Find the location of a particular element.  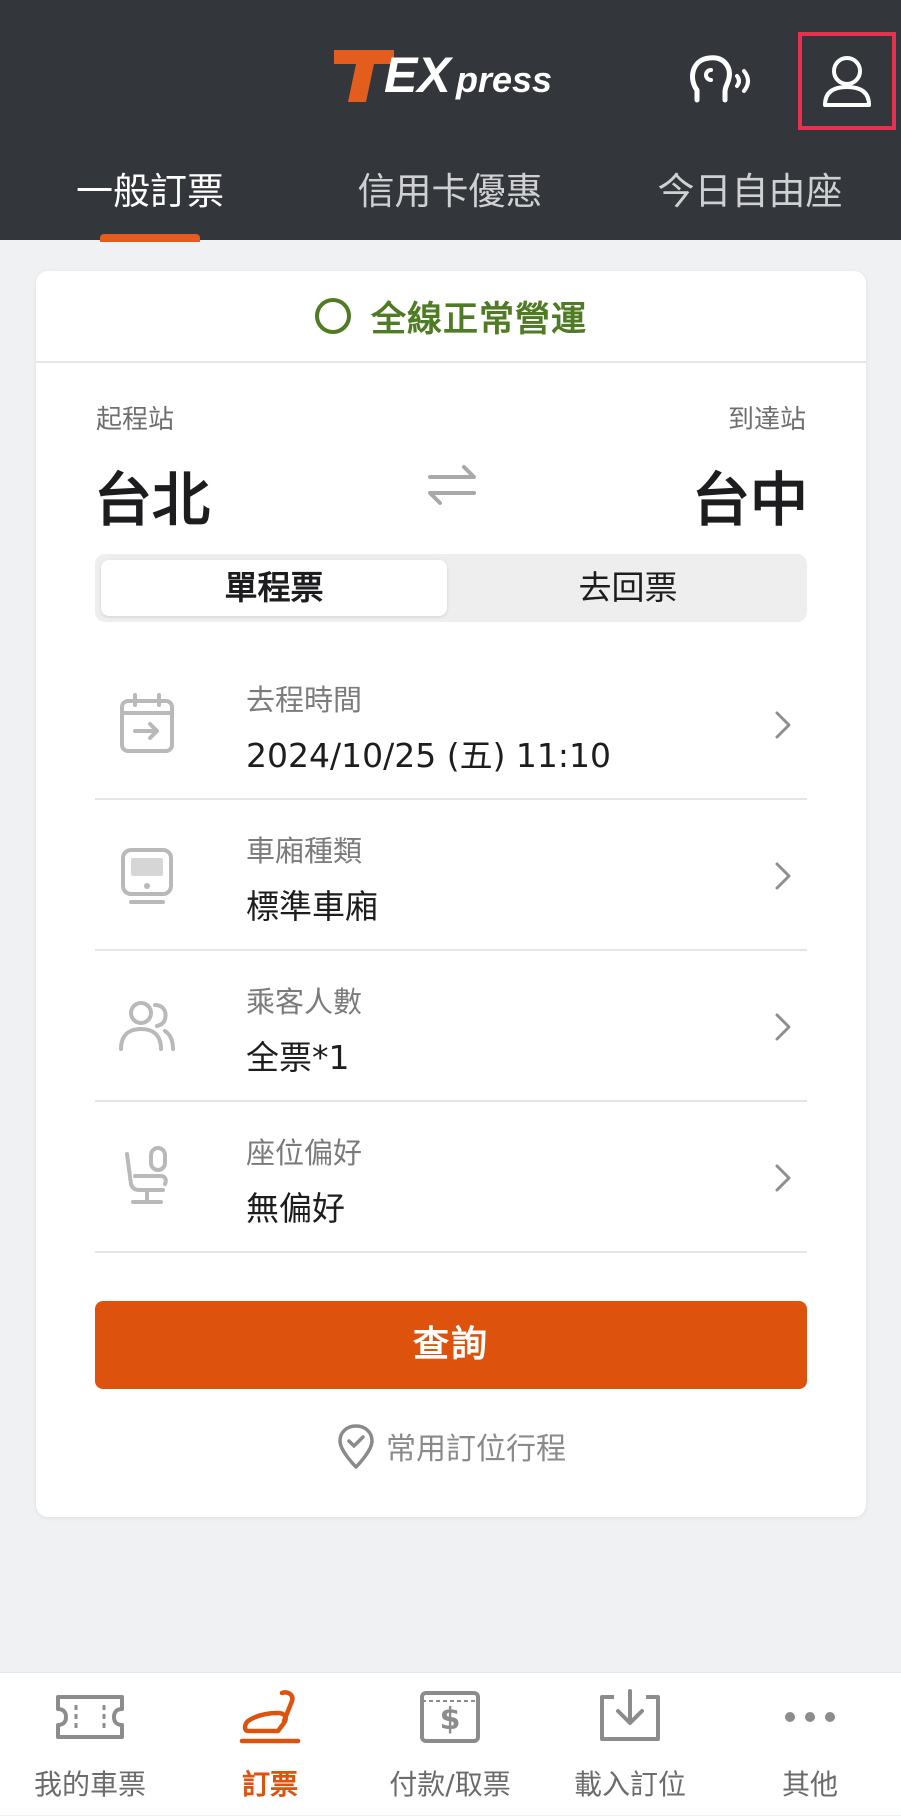

seat-preference-row: 座位偏好 無偏好 is located at coordinates (451, 1177).